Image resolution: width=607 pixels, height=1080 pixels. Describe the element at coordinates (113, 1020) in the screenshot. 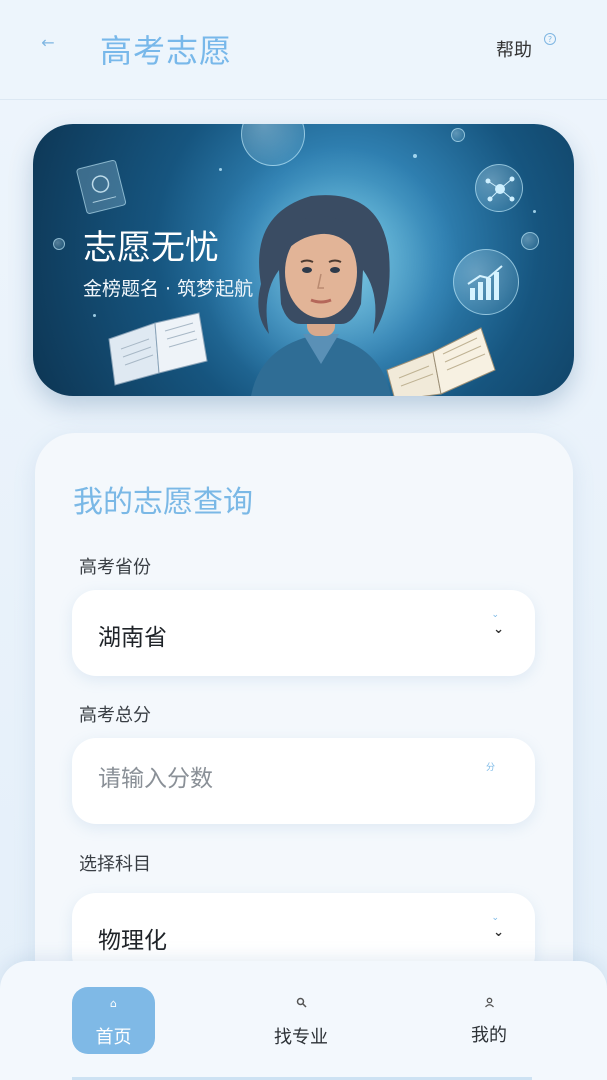

I see `nav-item-home: ⌂ 首页` at that location.